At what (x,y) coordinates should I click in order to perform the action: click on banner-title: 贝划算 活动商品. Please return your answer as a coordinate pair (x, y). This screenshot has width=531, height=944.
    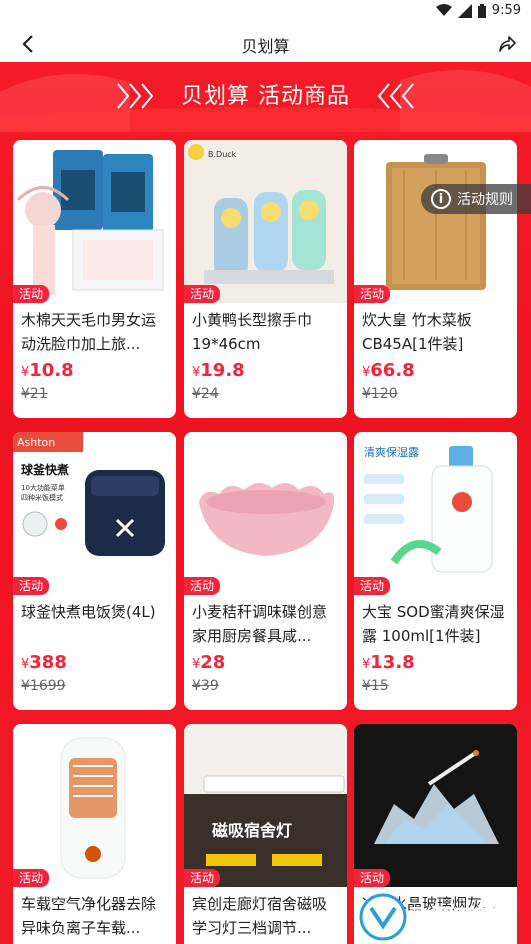
    Looking at the image, I should click on (265, 96).